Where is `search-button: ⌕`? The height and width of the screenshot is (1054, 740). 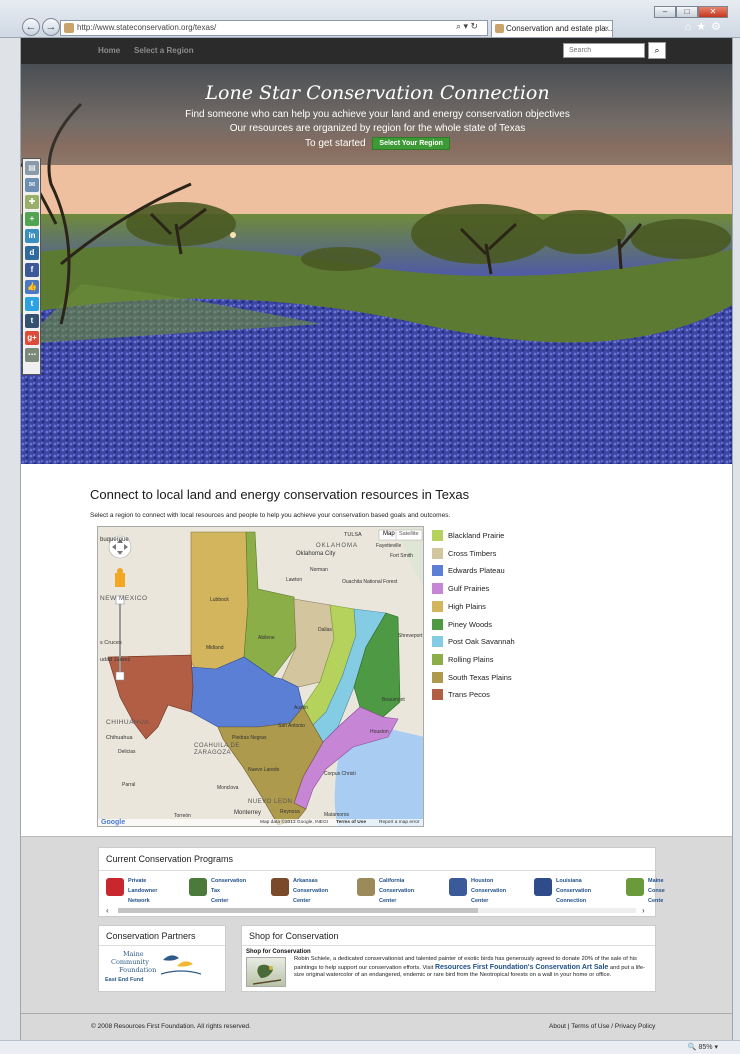 search-button: ⌕ is located at coordinates (657, 50).